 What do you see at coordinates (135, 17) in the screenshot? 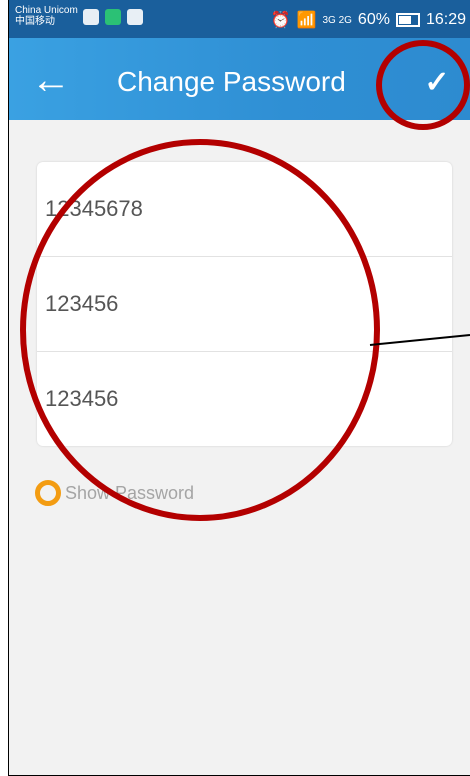
I see `wechat-icon` at bounding box center [135, 17].